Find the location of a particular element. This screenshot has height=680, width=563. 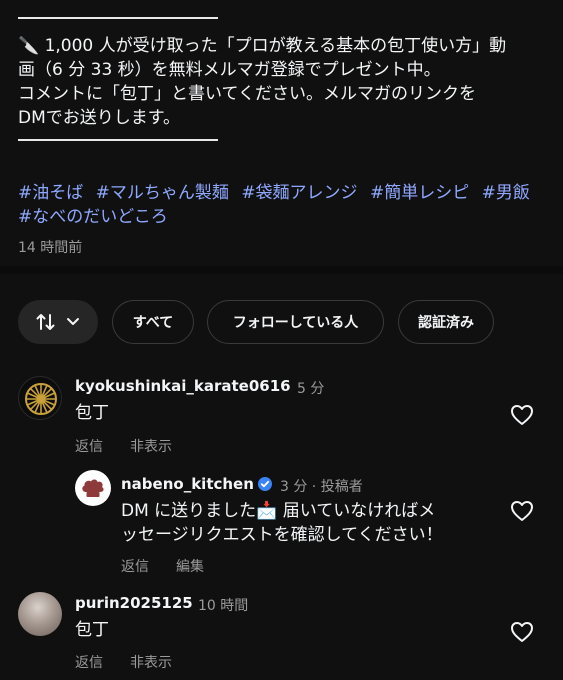

chrysanthemum-crest-icon is located at coordinates (41, 399).